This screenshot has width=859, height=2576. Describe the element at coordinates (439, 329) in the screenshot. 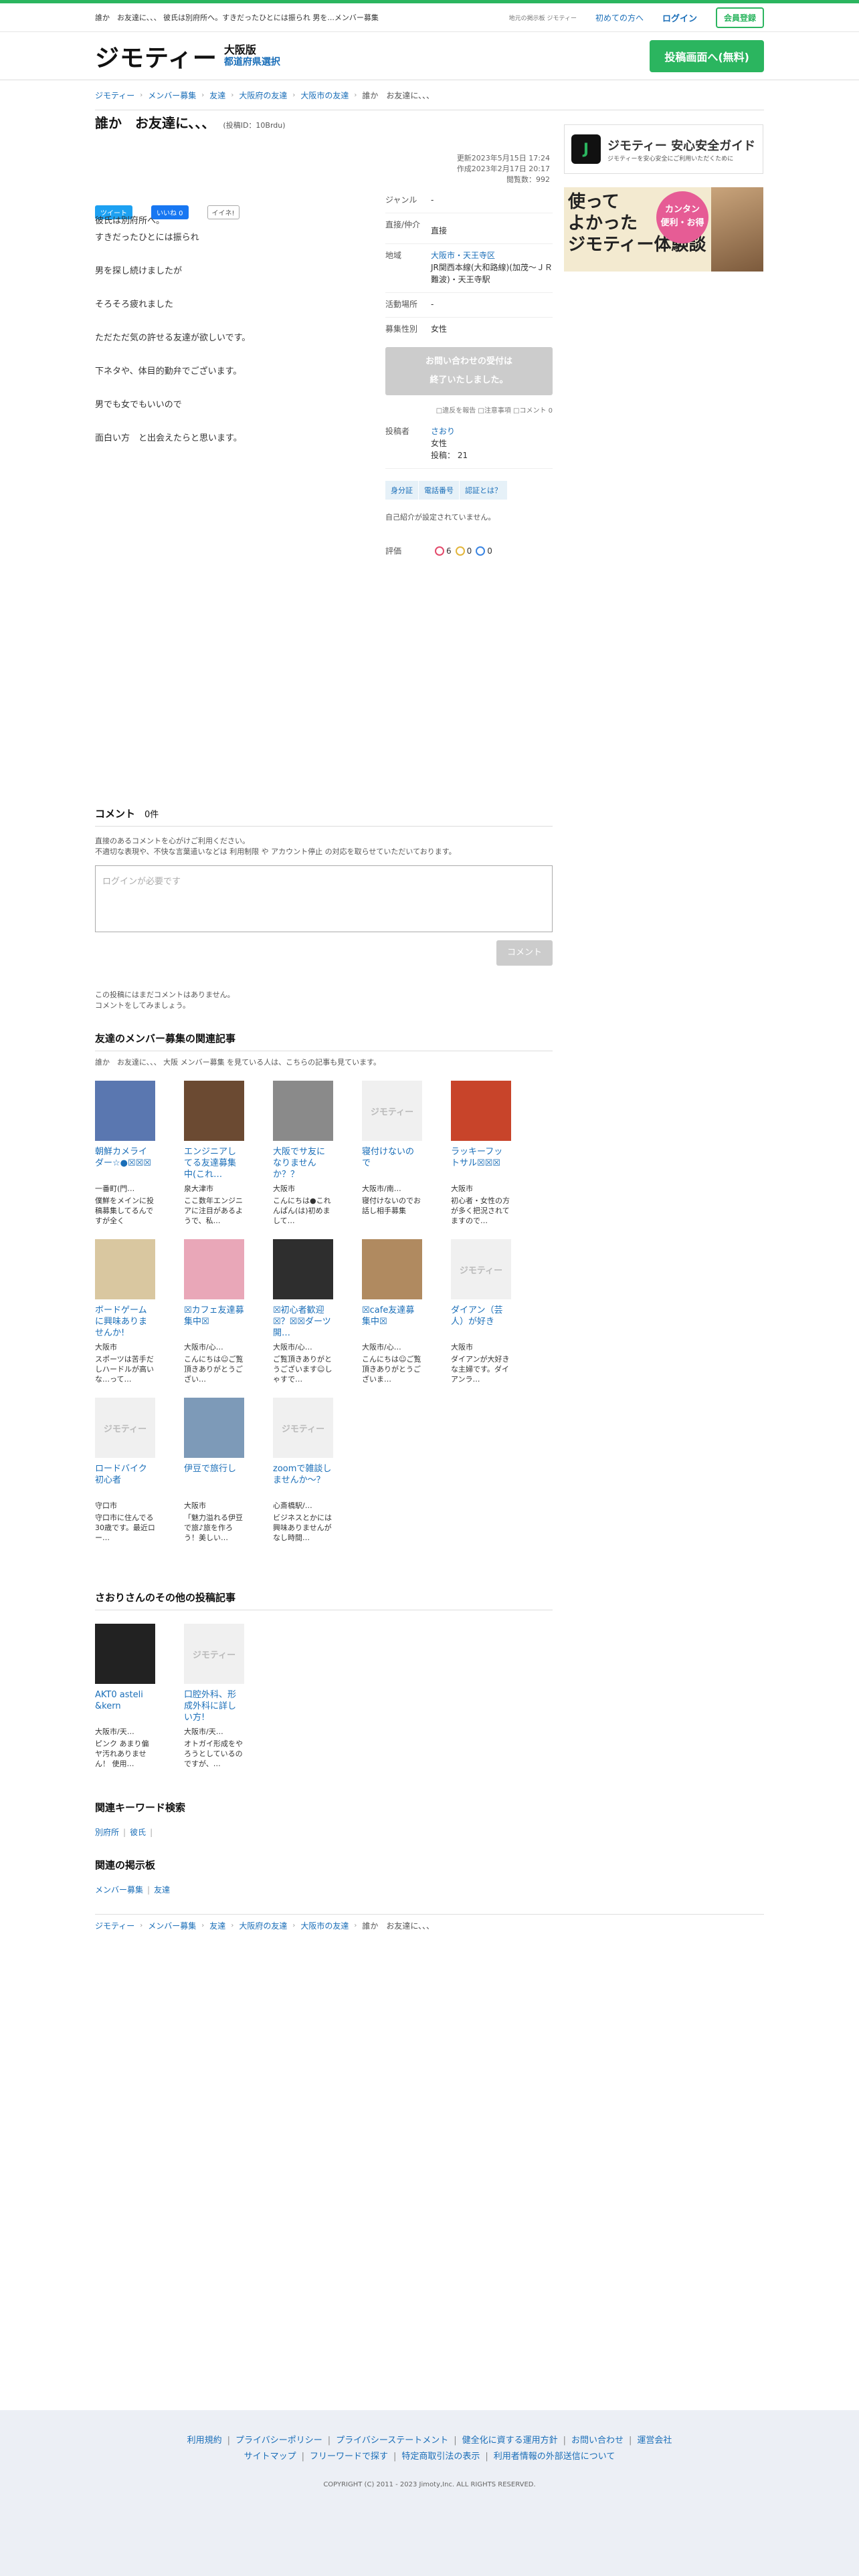

I see `gender-value: 女性` at that location.